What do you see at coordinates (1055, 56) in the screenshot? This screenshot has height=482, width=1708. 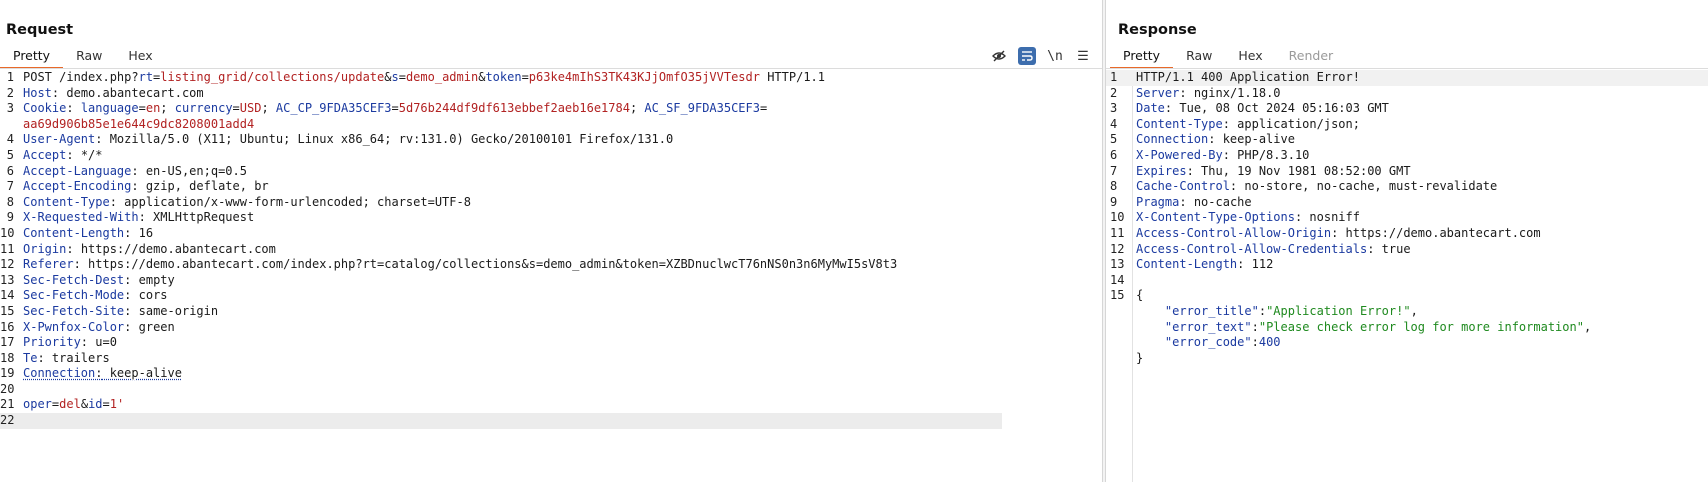 I see `show-newlines-icon: \n` at bounding box center [1055, 56].